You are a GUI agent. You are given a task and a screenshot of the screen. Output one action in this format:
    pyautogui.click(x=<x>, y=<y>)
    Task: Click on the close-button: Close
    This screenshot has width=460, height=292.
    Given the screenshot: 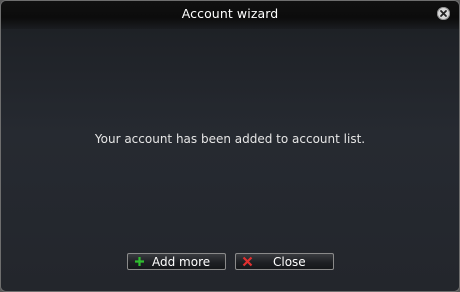 What is the action you would take?
    pyautogui.click(x=284, y=261)
    